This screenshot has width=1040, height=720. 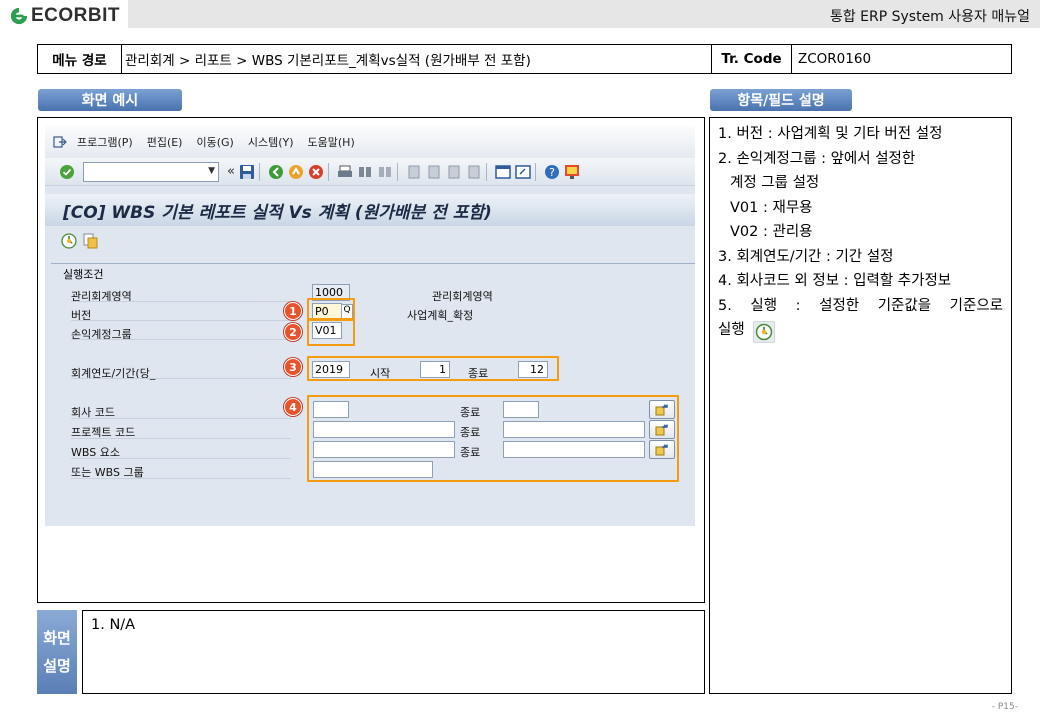 I want to click on company-logo: ECORBIT, so click(x=68, y=16).